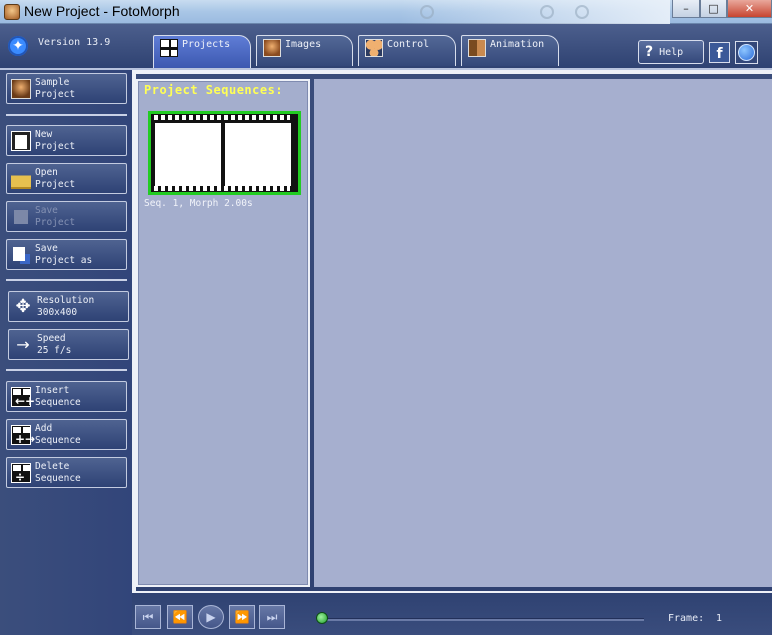 The width and height of the screenshot is (772, 635). I want to click on background-undo-icon, so click(582, 12).